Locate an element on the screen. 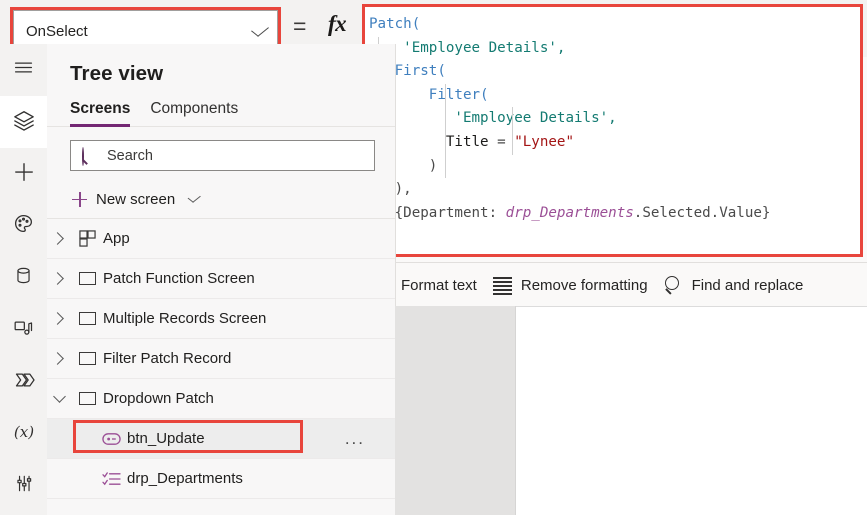  plus-insert-icon is located at coordinates (24, 174).